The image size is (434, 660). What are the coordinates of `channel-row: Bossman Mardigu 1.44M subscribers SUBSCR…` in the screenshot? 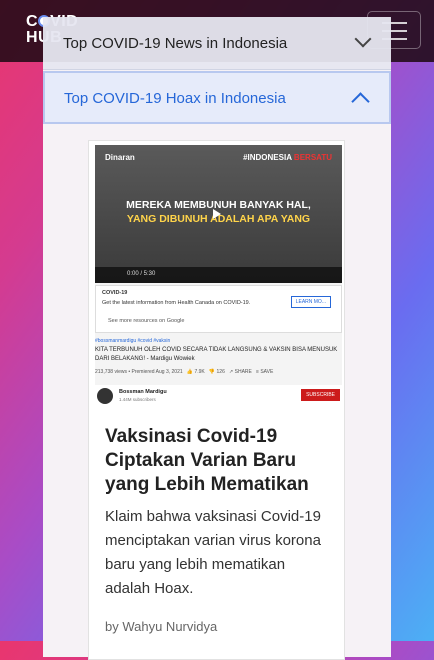 It's located at (218, 395).